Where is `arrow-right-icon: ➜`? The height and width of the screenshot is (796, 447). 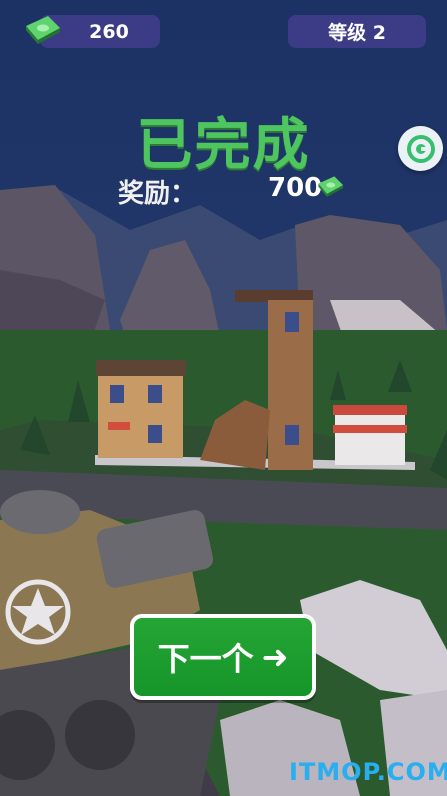
arrow-right-icon: ➜ is located at coordinates (275, 657).